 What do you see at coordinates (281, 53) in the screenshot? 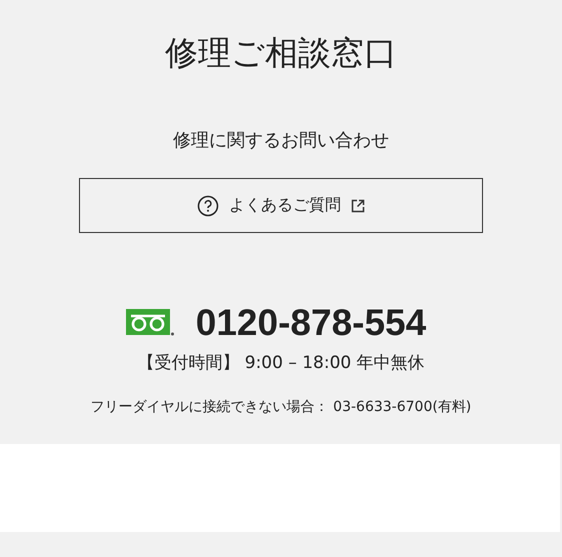
I see `page-title: 修理ご相談窓口` at bounding box center [281, 53].